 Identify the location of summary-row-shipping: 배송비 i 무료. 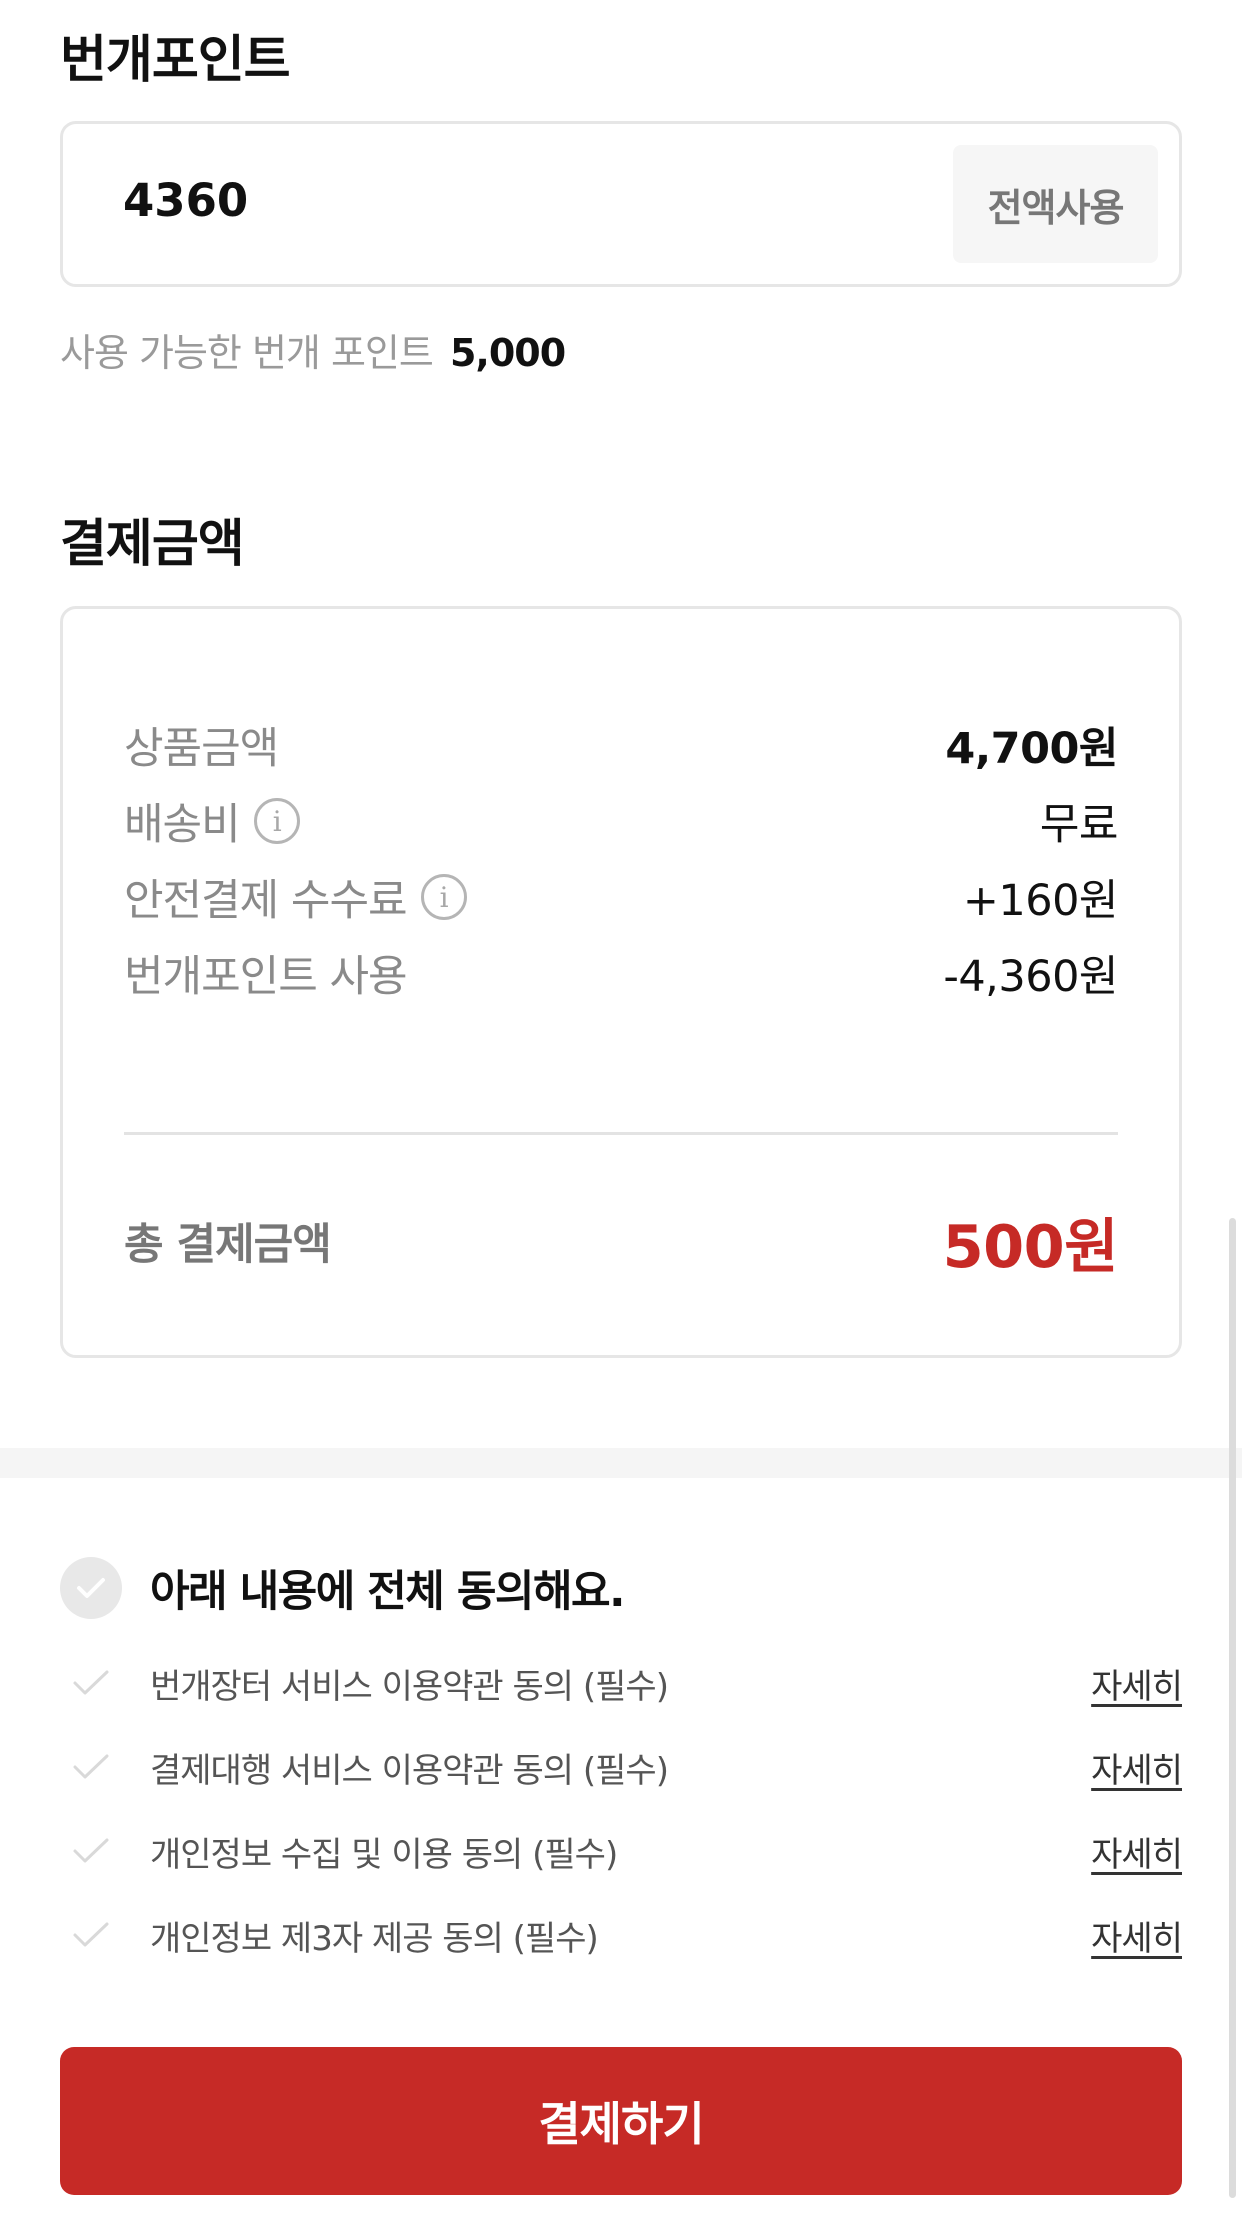
(621, 821).